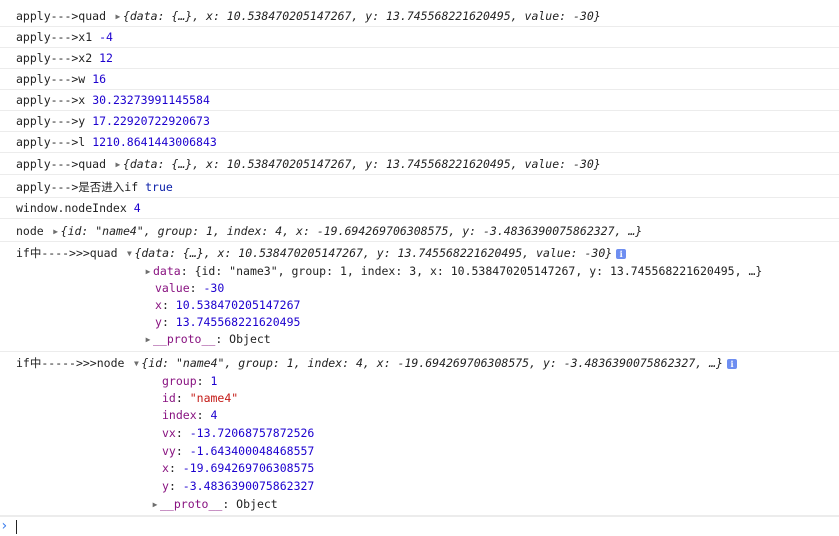 This screenshot has height=536, width=839. What do you see at coordinates (179, 381) in the screenshot?
I see `property-key: group` at bounding box center [179, 381].